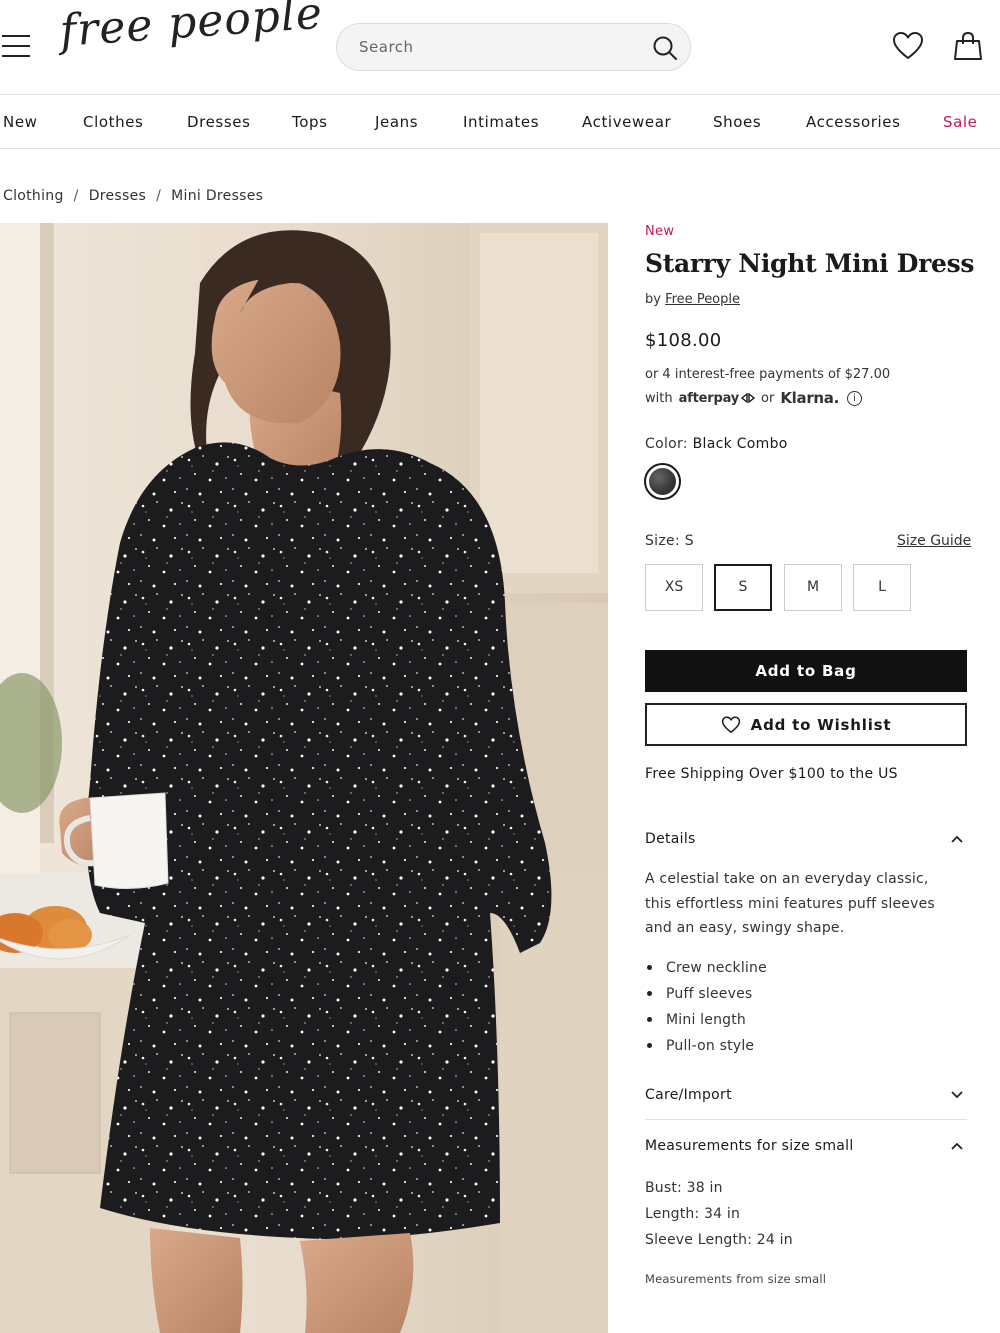 The image size is (1000, 1333). Describe the element at coordinates (968, 46) in the screenshot. I see `shopping-bag-icon` at that location.